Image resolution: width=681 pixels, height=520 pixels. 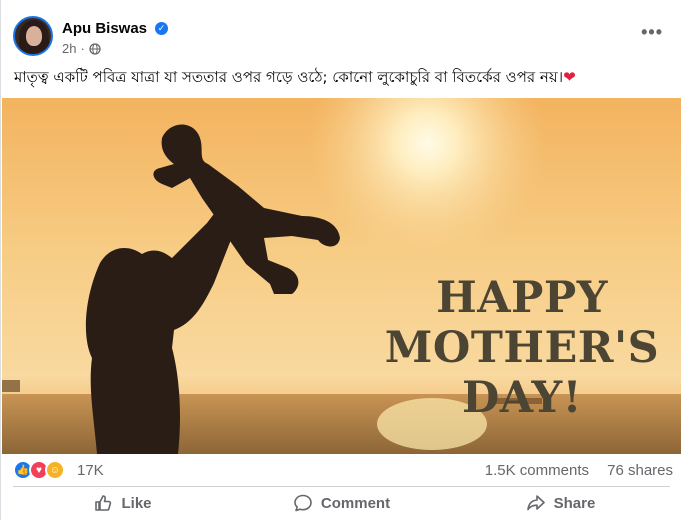 I want to click on like-label: Like, so click(x=136, y=503).